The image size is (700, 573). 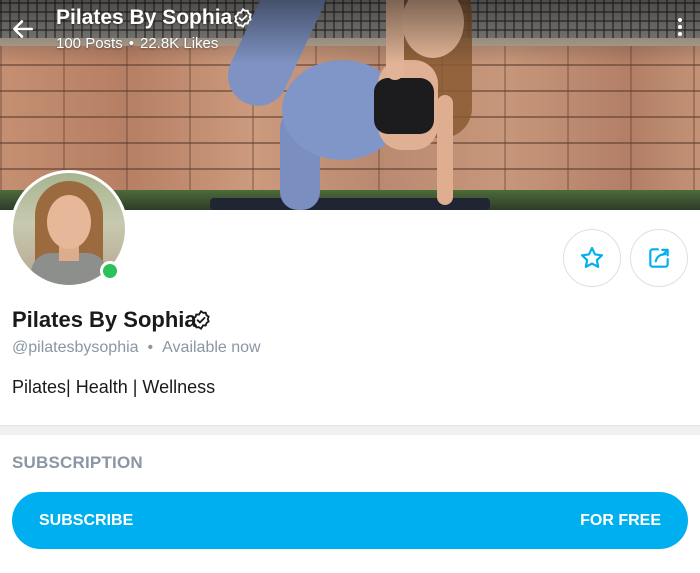 I want to click on subscription-section-title: SUBSCRIPTION, so click(x=77, y=462).